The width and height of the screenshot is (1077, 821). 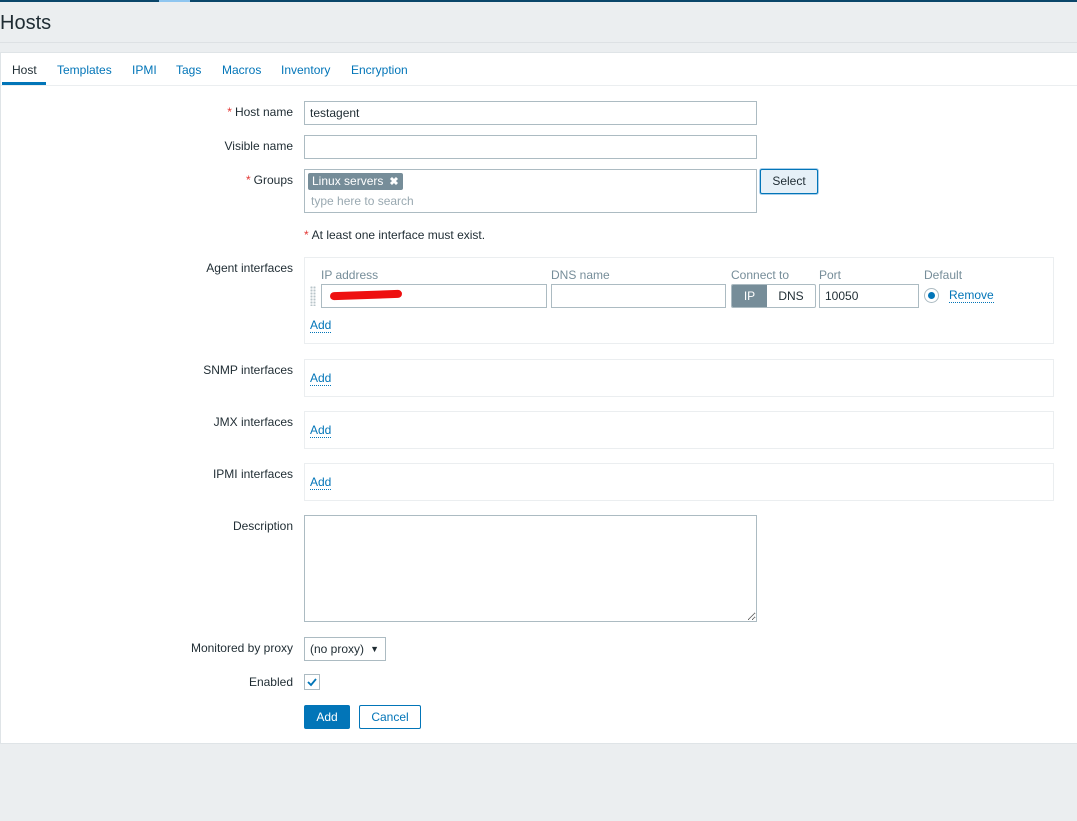 I want to click on cancel-button: Cancel, so click(x=390, y=717).